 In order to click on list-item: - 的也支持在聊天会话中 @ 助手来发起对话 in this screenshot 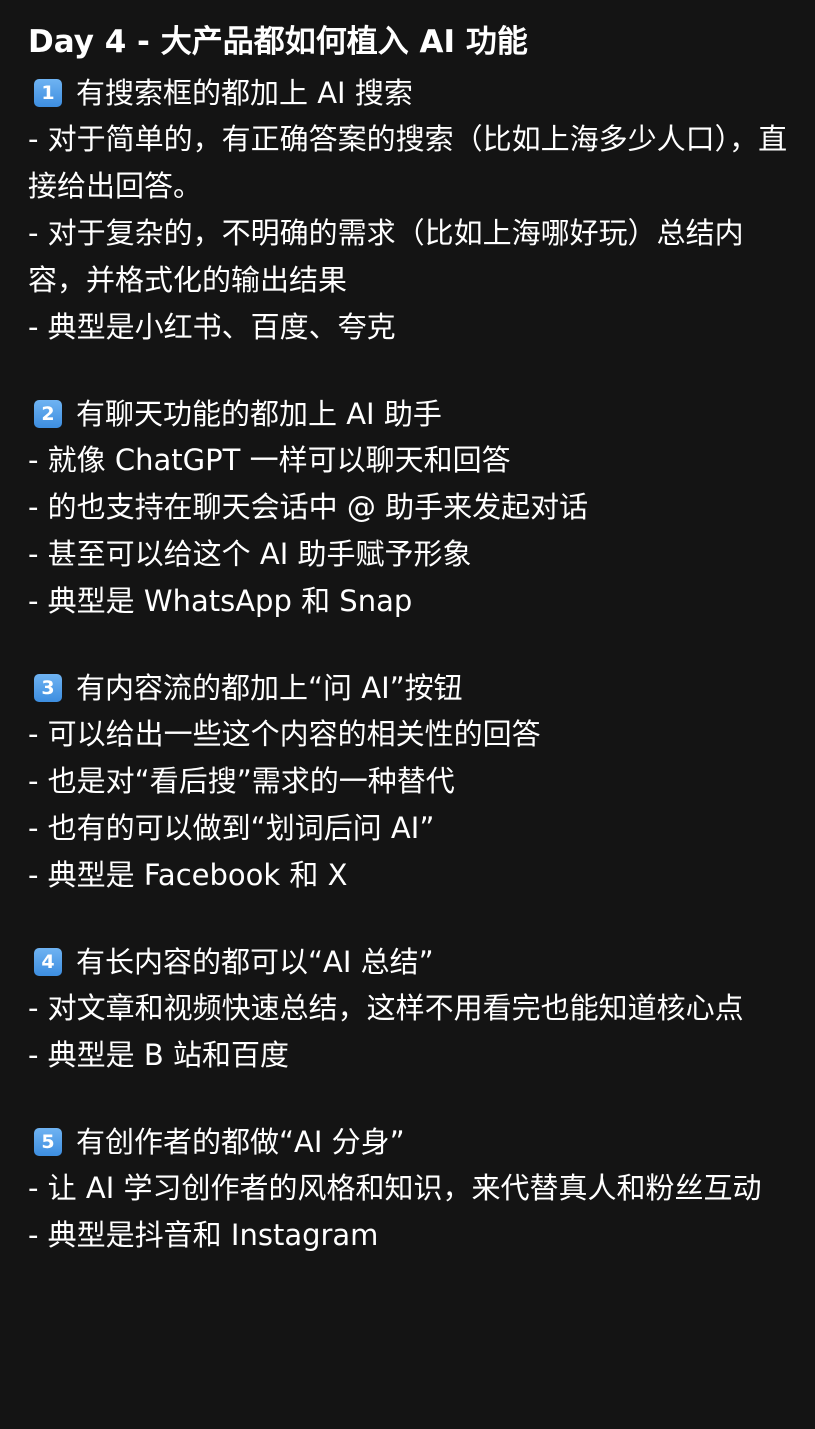, I will do `click(308, 507)`.